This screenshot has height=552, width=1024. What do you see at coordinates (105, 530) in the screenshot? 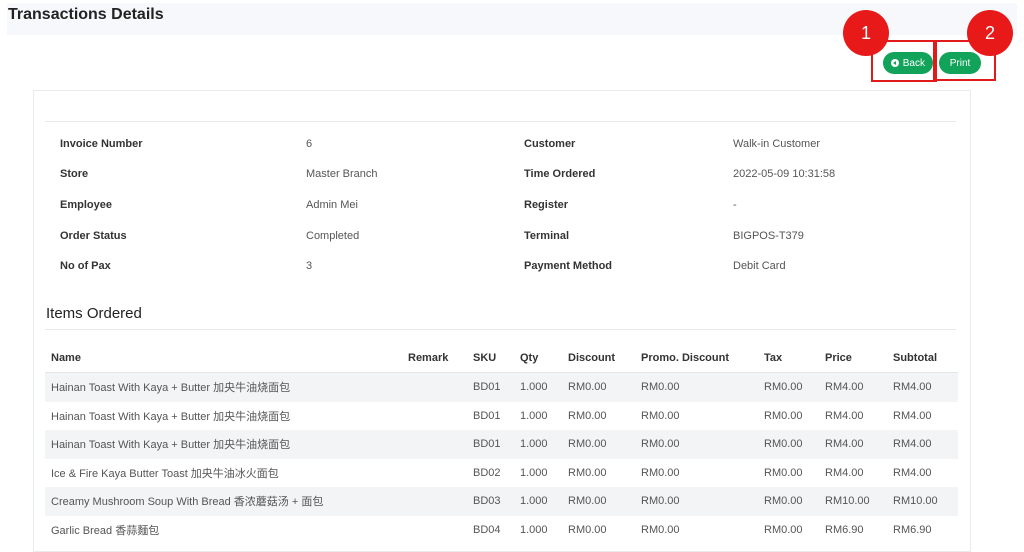
I see `item-name: Garlic Bread 香蒜麵包` at bounding box center [105, 530].